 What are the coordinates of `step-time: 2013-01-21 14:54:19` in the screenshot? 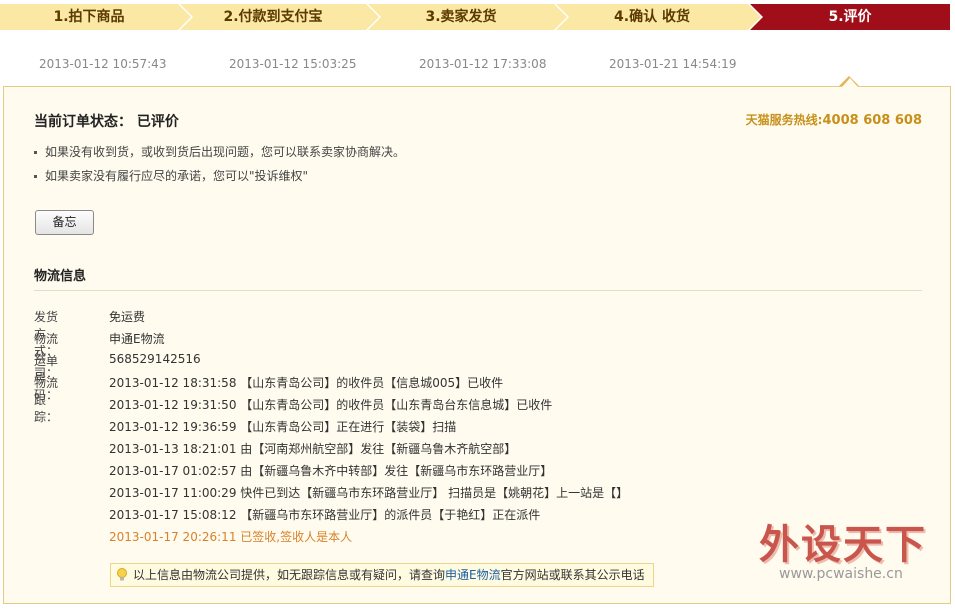 It's located at (673, 64).